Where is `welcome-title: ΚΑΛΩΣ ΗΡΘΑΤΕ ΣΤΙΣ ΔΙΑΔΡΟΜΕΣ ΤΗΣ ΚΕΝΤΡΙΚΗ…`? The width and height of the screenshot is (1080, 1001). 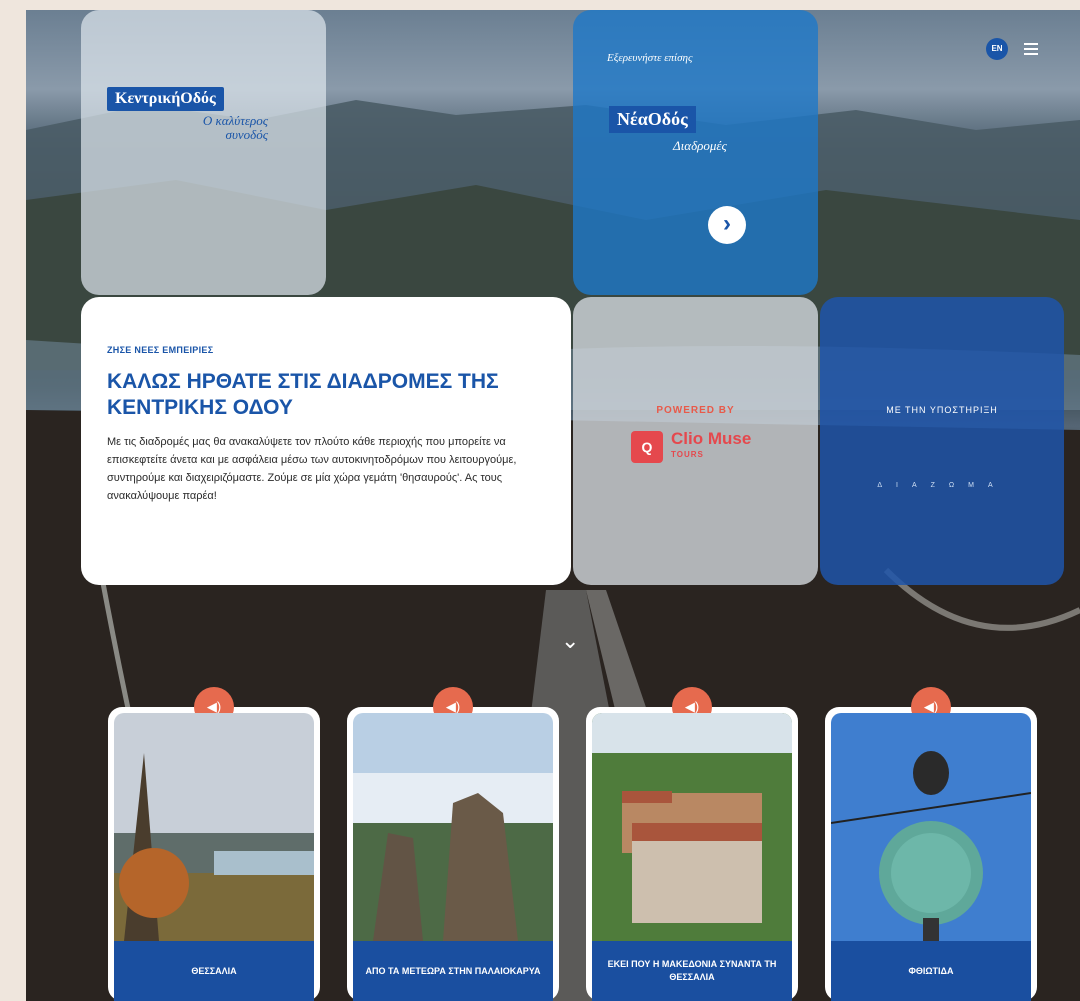 welcome-title: ΚΑΛΩΣ ΗΡΘΑΤΕ ΣΤΙΣ ΔΙΑΔΡΟΜΕΣ ΤΗΣ ΚΕΝΤΡΙΚΗ… is located at coordinates (303, 394).